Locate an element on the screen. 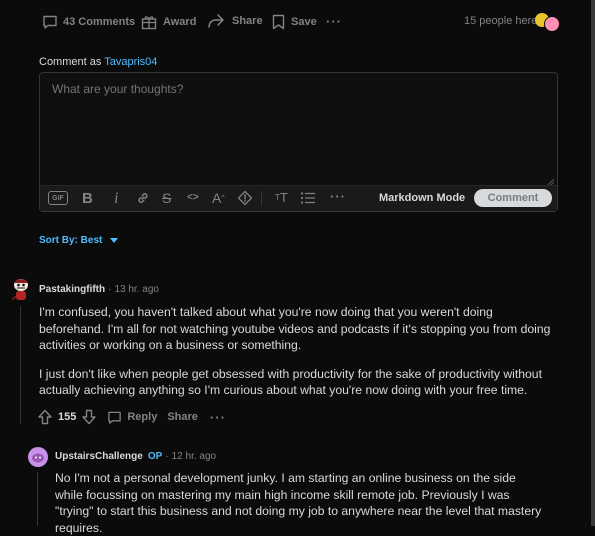 This screenshot has width=595, height=536. save-button: Save is located at coordinates (294, 22).